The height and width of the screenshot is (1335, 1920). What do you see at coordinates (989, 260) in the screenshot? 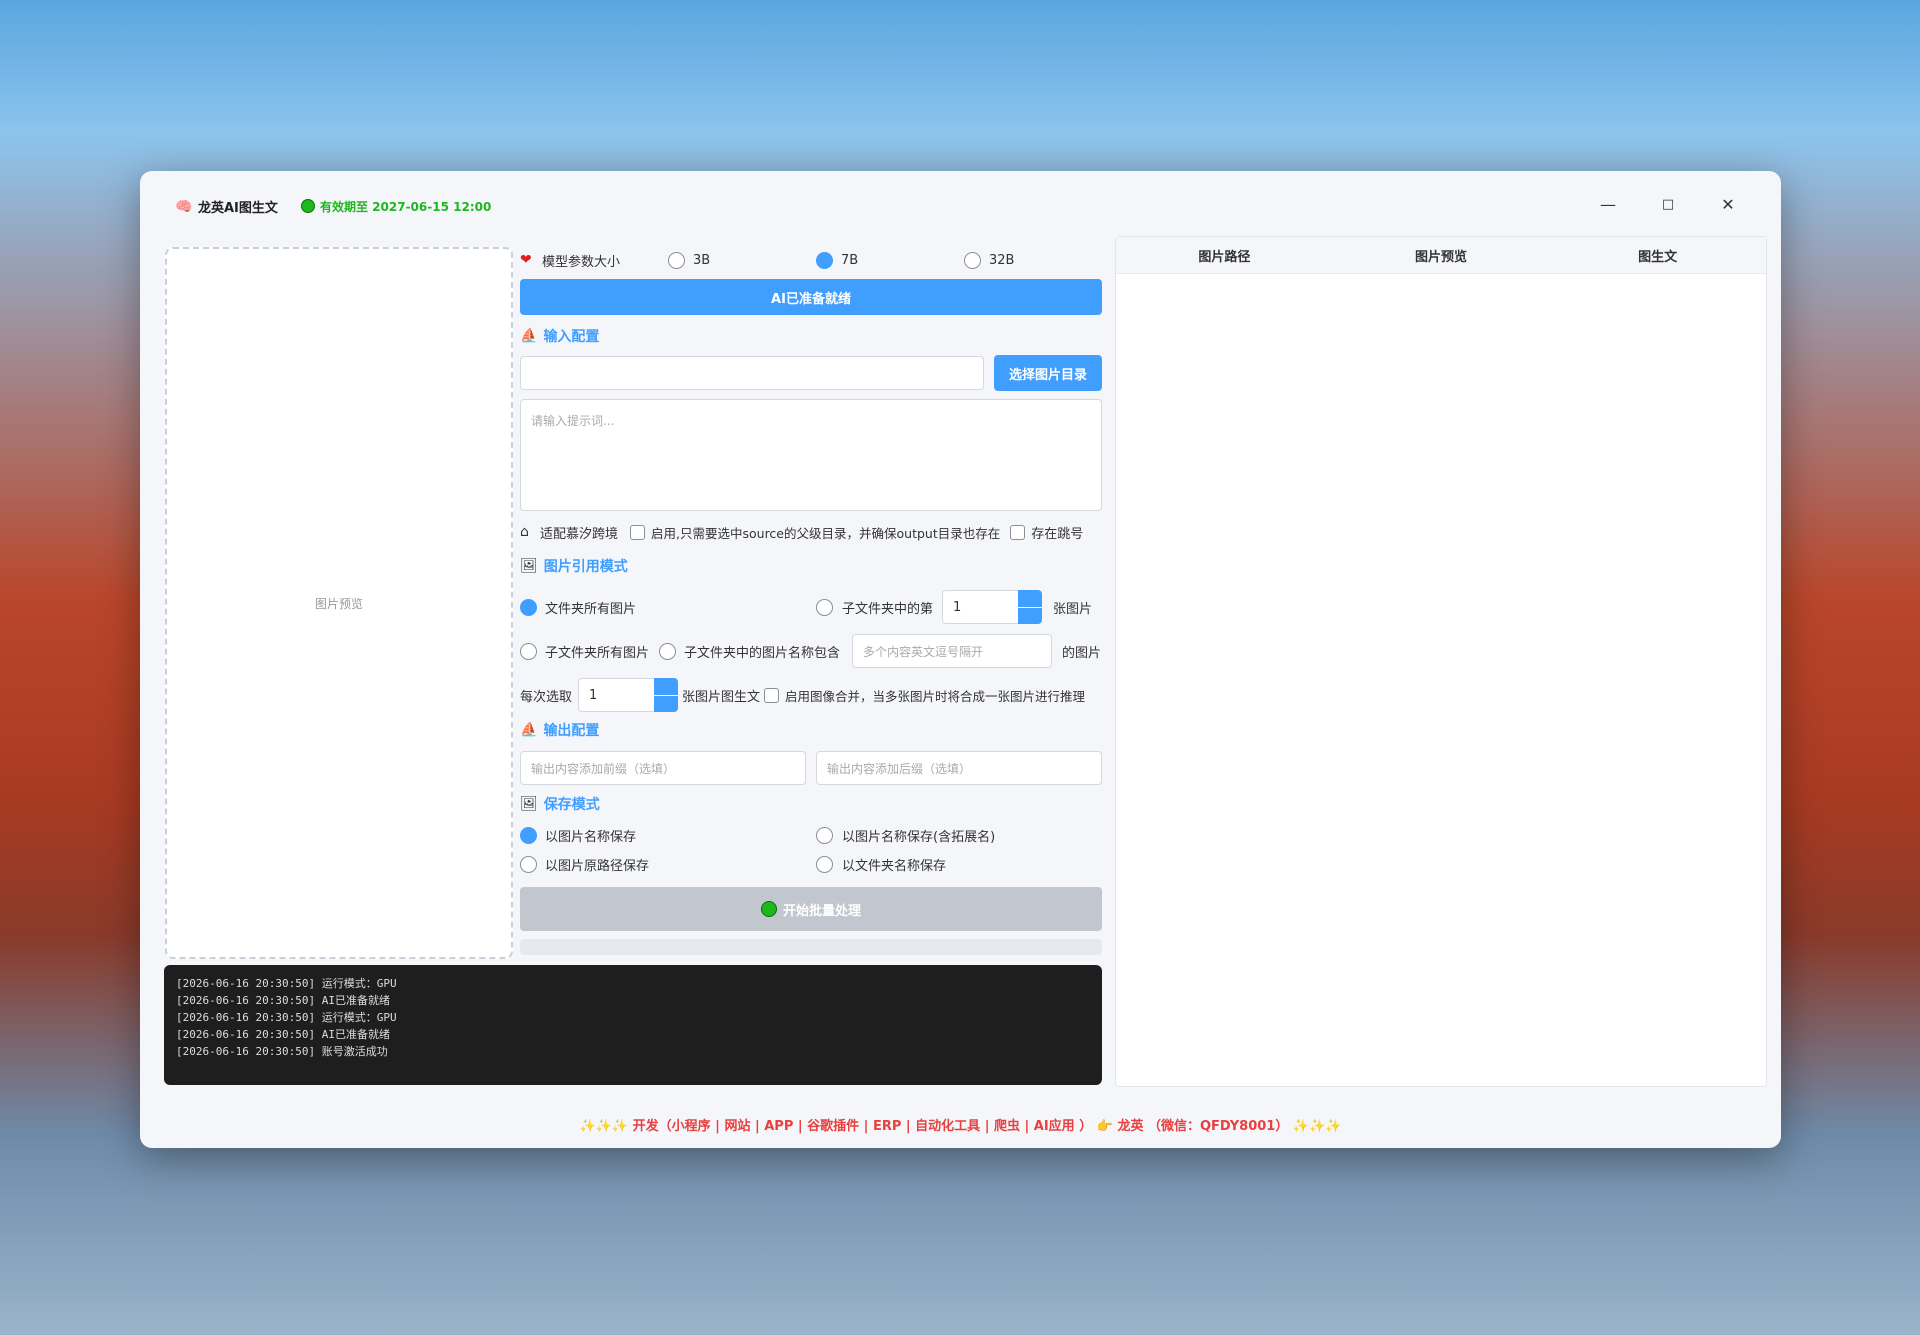
I see `model-option-32b: 32B` at bounding box center [989, 260].